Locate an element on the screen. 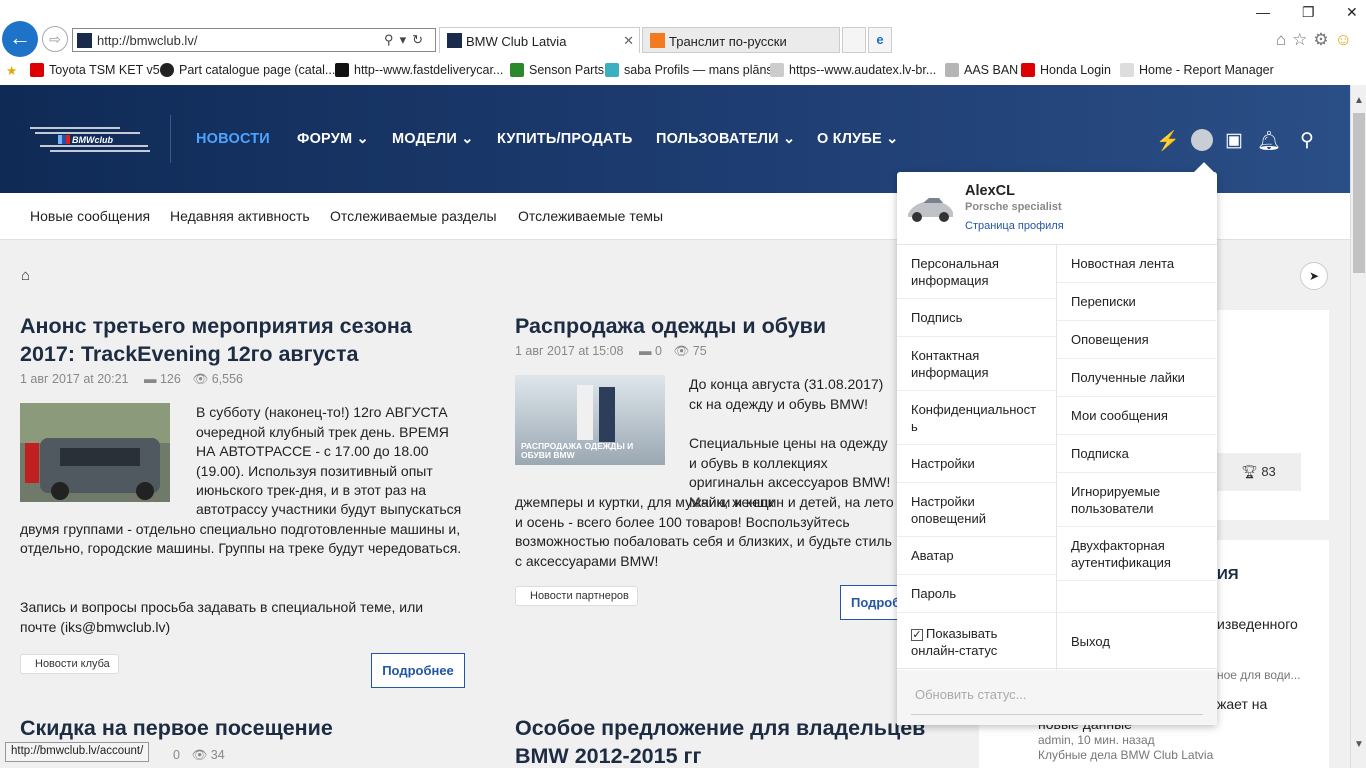 This screenshot has width=1366, height=770. back-button: ← is located at coordinates (20, 39).